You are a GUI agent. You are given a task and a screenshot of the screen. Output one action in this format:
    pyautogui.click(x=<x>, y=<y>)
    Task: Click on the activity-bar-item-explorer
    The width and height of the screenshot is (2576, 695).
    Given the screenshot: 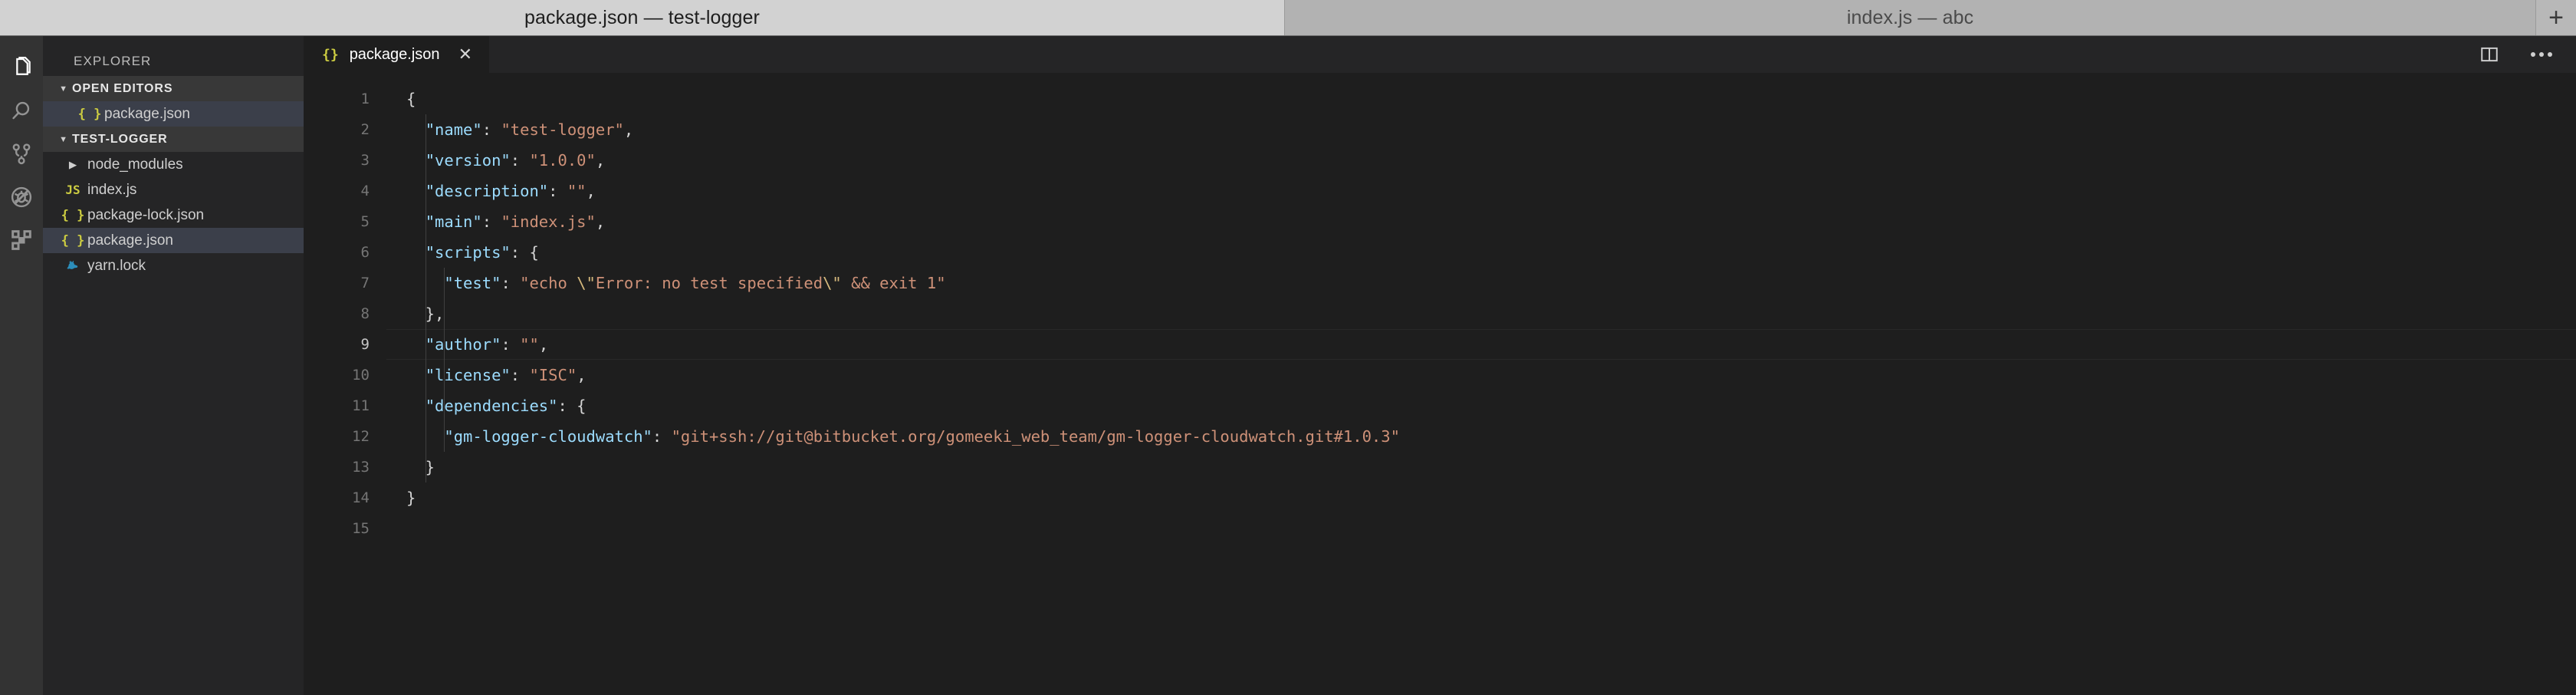 What is the action you would take?
    pyautogui.click(x=22, y=68)
    